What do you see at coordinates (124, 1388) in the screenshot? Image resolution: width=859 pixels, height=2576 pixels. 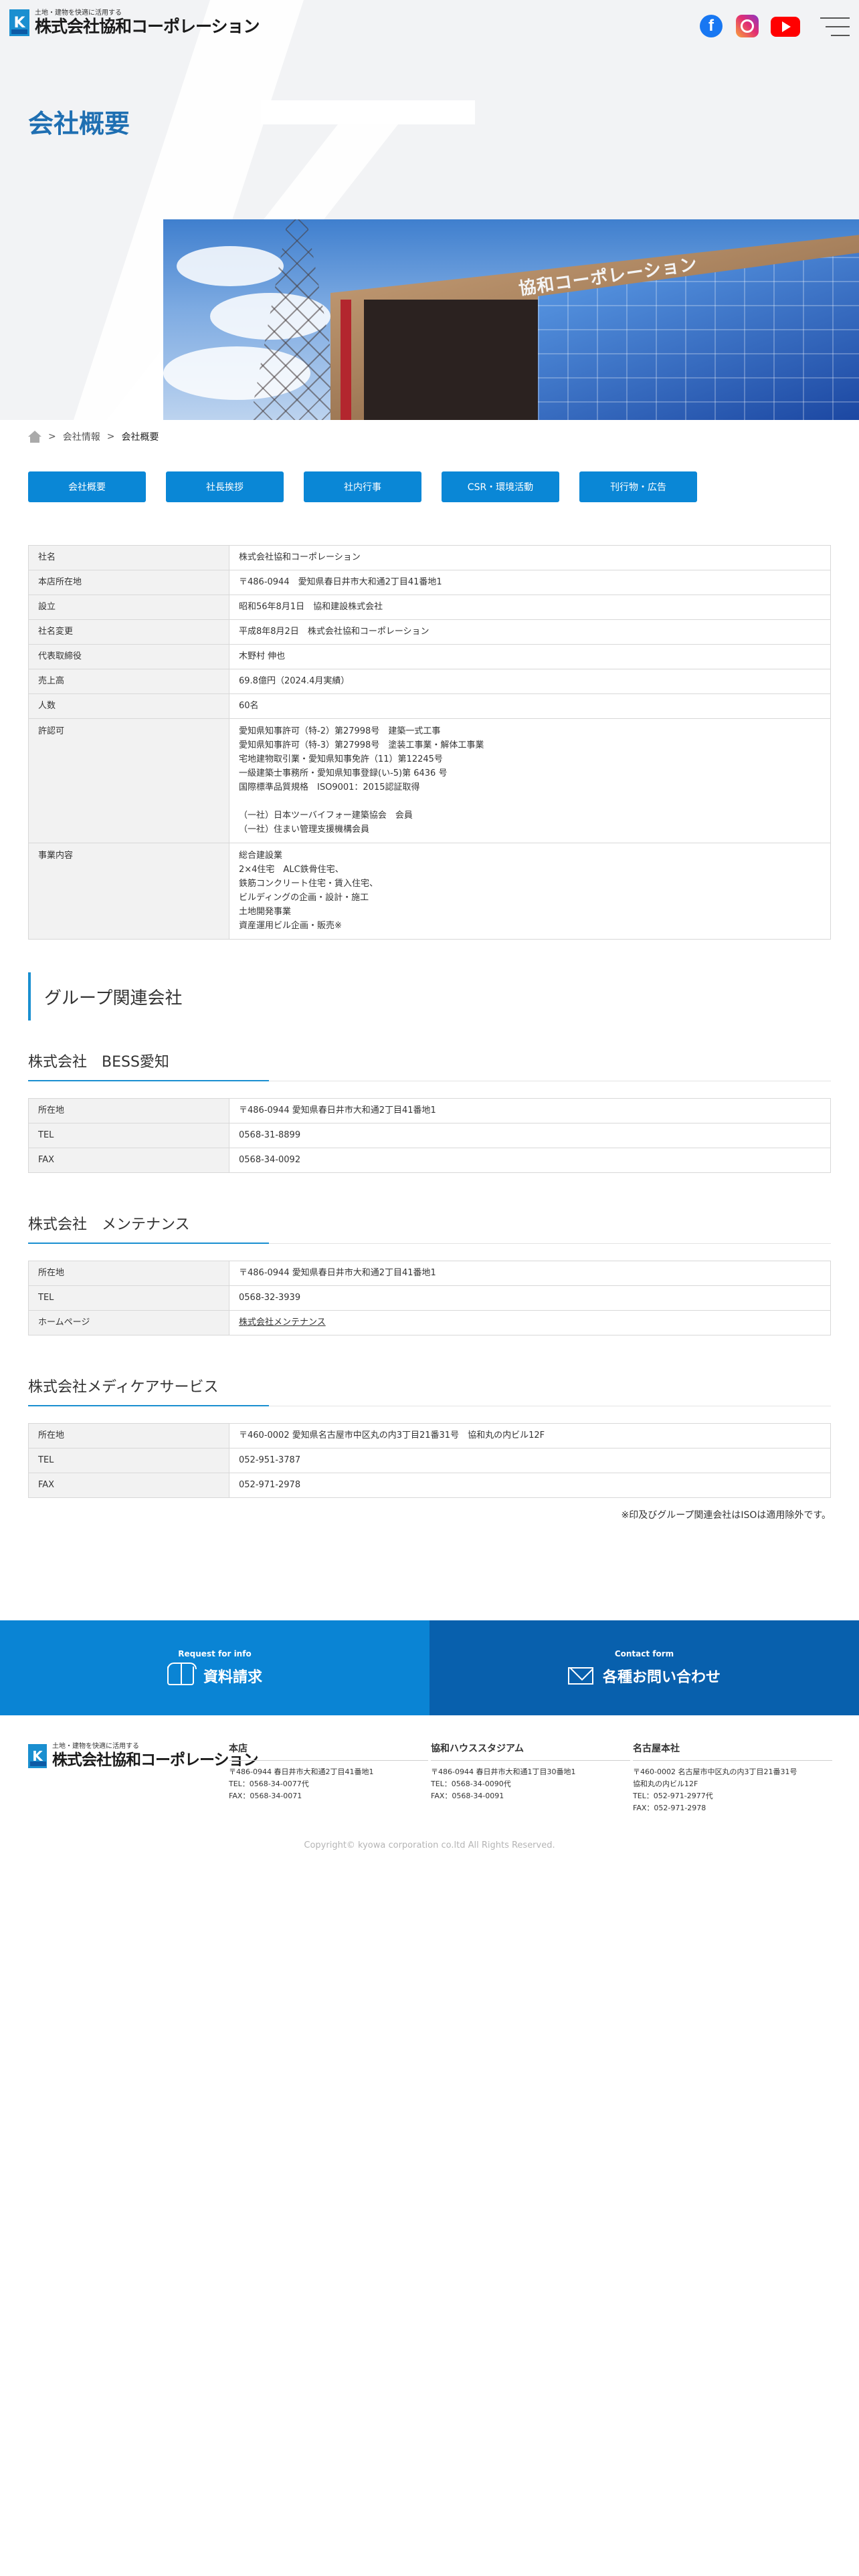 I see `company-name-medicare: 株式会社メディケアサービス` at bounding box center [124, 1388].